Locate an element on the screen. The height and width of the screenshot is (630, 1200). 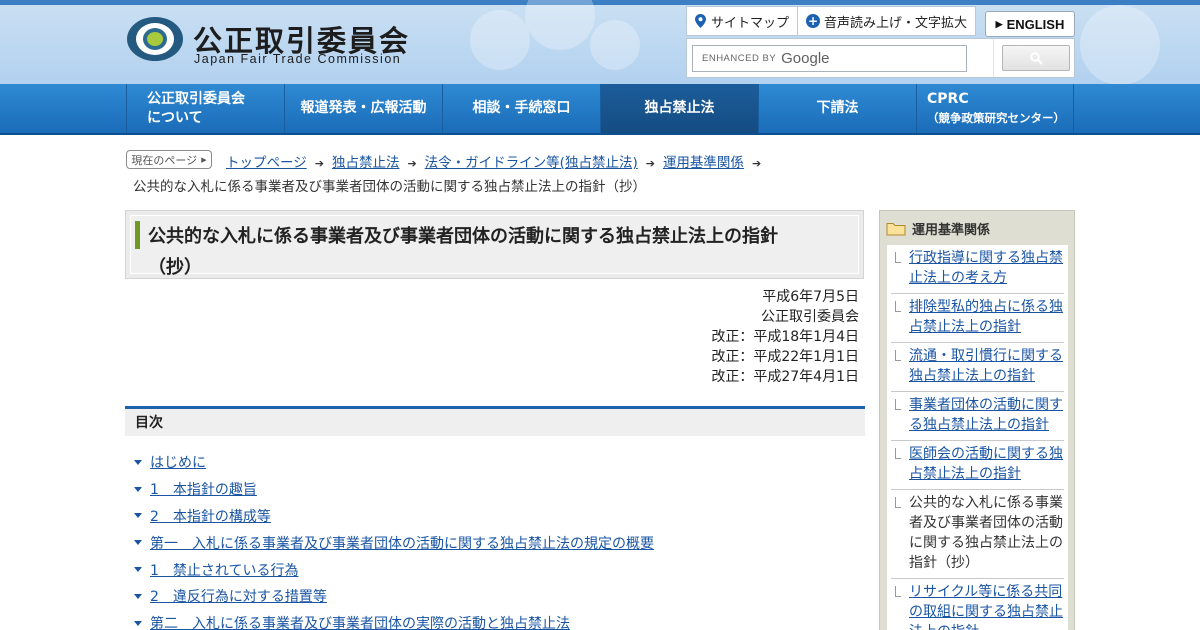
revision-date: 改正：平成18年1月4日 is located at coordinates (785, 337).